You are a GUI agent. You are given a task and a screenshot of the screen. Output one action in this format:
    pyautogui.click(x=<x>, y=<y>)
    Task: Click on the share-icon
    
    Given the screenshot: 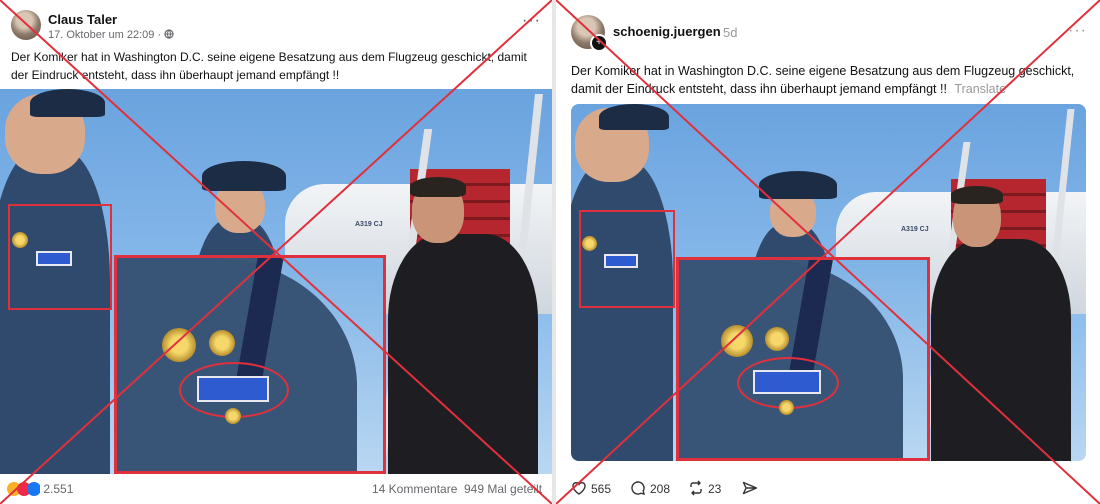 What is the action you would take?
    pyautogui.click(x=750, y=488)
    